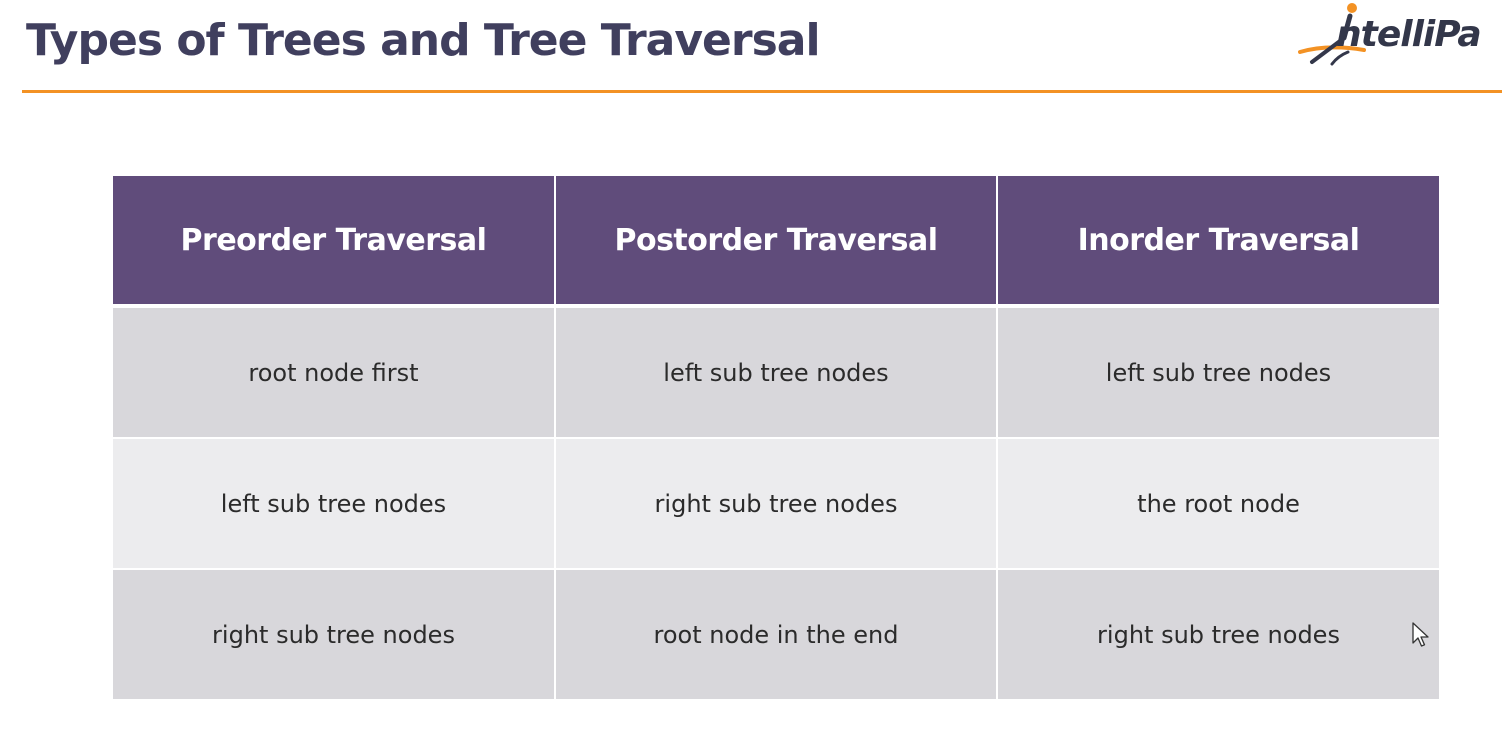 Image resolution: width=1502 pixels, height=742 pixels. I want to click on intellipaat-logo: ntelliPa, so click(1400, 40).